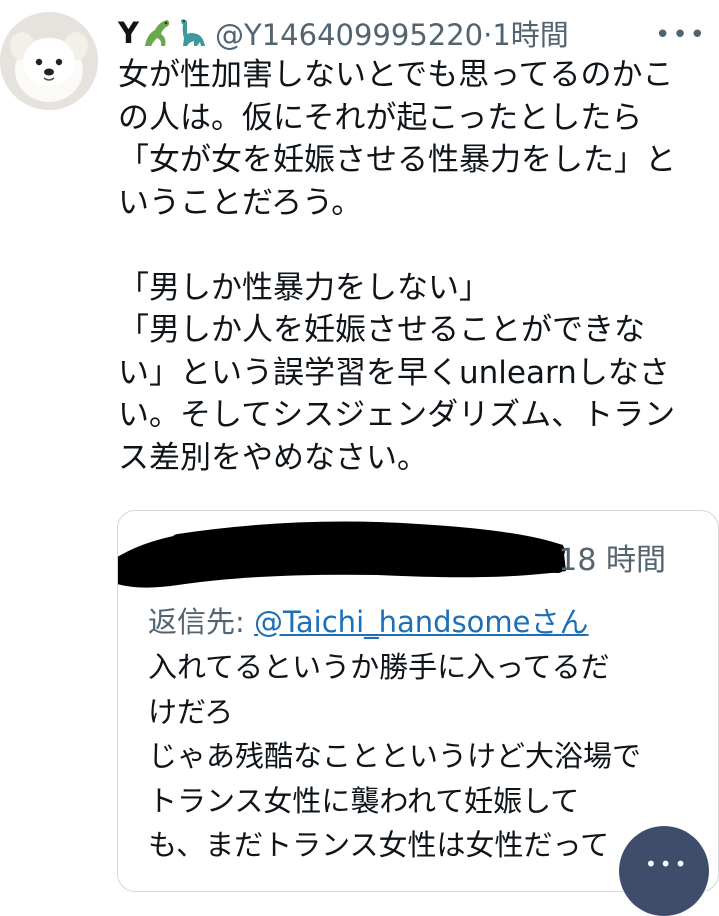 The image size is (719, 916). What do you see at coordinates (191, 33) in the screenshot?
I see `sauropod-icon` at bounding box center [191, 33].